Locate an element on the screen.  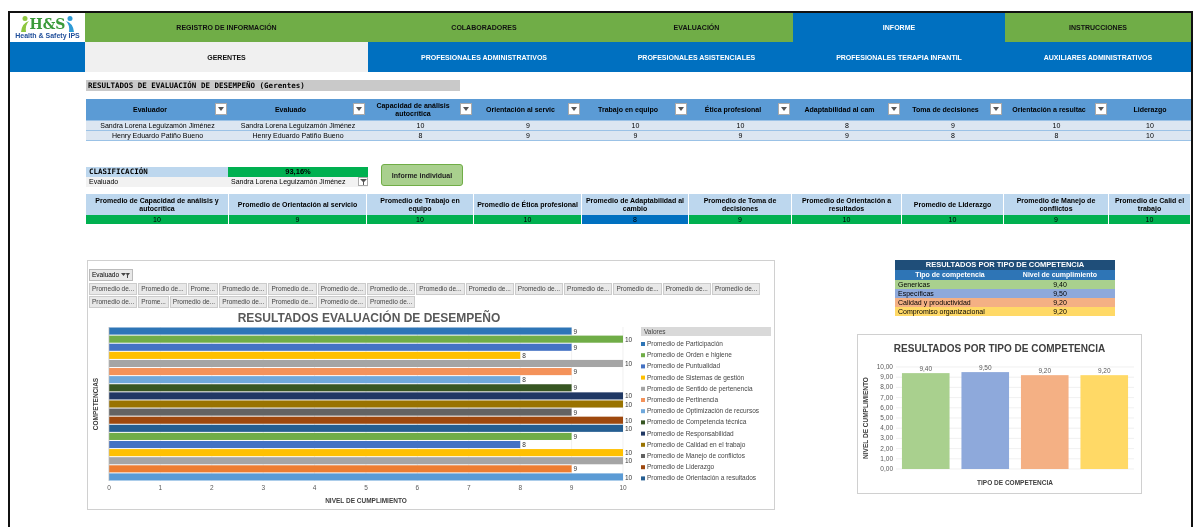
chart-title: RESULTADOS POR TIPO DE COMPETENCIA is located at coordinates (999, 348).